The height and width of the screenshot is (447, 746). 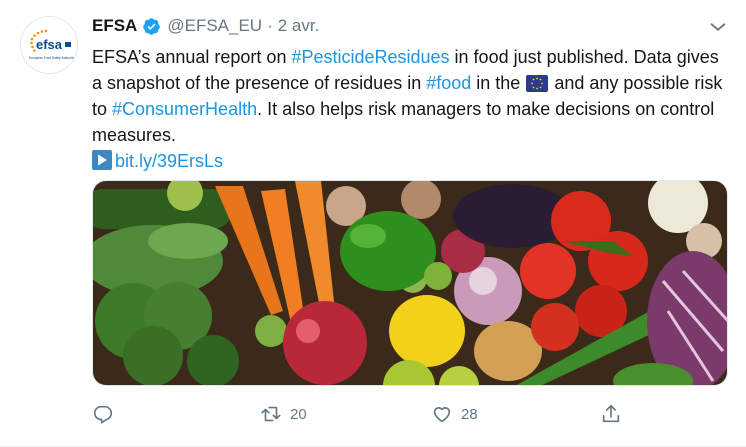 I want to click on reply-button, so click(x=107, y=414).